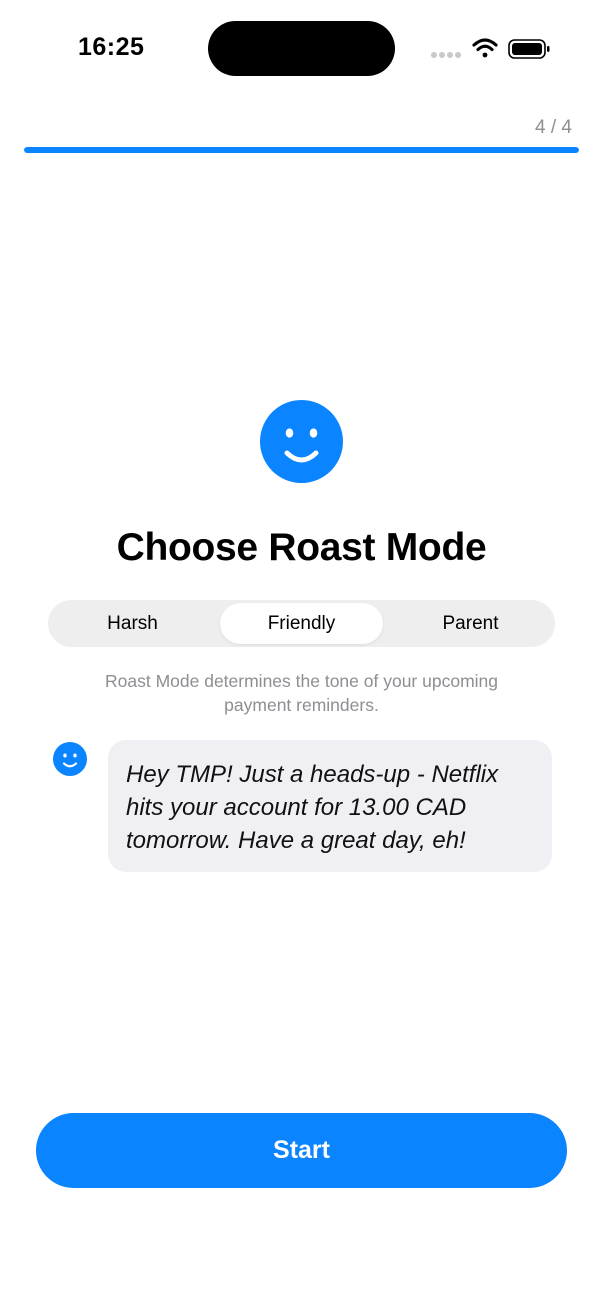 The image size is (603, 1311). I want to click on page-title: Choose Roast Mode, so click(301, 547).